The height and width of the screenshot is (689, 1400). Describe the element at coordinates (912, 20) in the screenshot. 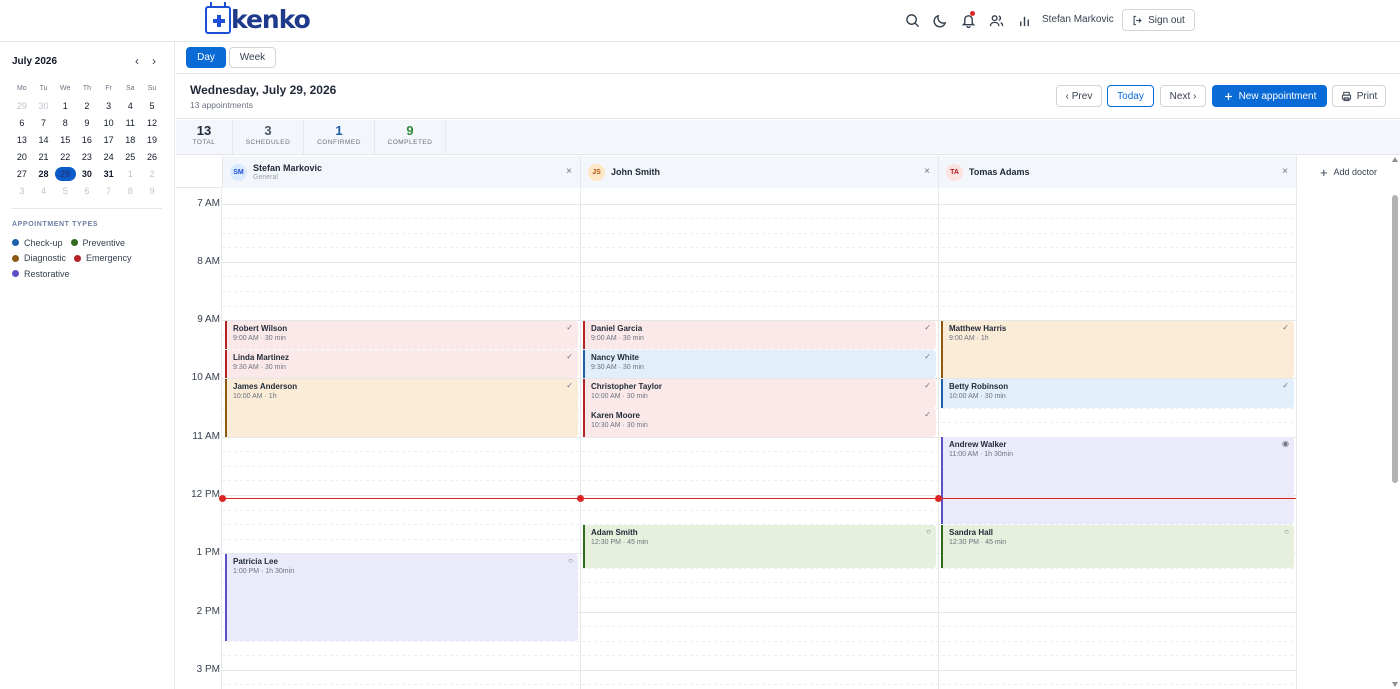

I see `search-icon` at that location.